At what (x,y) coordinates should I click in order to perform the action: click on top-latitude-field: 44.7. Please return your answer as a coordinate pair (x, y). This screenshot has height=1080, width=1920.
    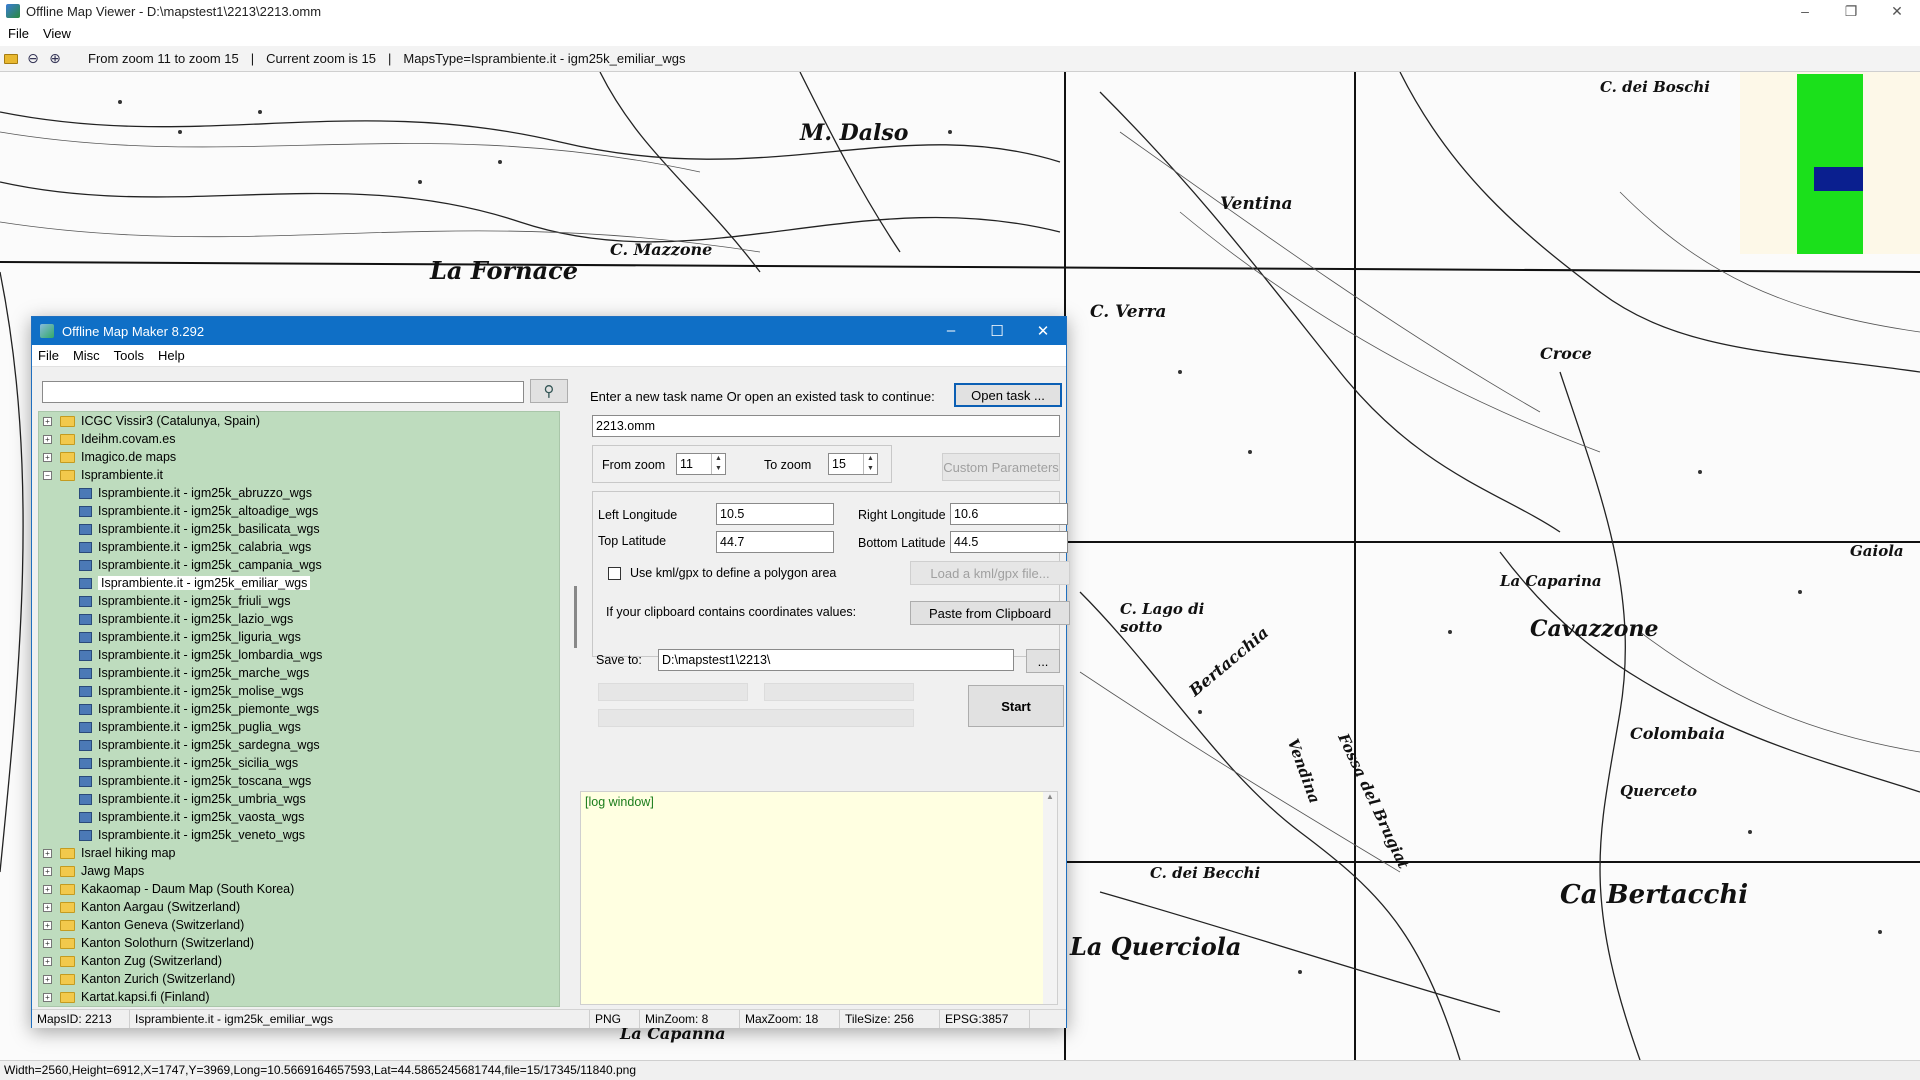
    Looking at the image, I should click on (775, 542).